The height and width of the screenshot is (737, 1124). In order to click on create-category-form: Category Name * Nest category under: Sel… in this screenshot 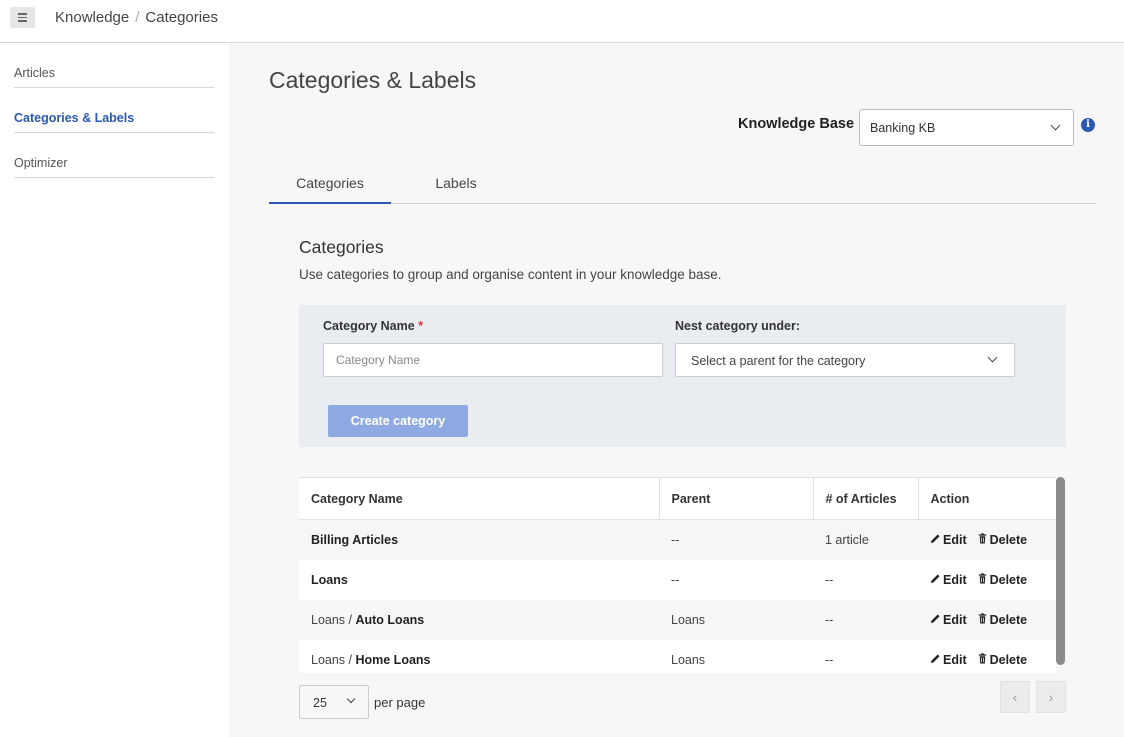, I will do `click(682, 376)`.